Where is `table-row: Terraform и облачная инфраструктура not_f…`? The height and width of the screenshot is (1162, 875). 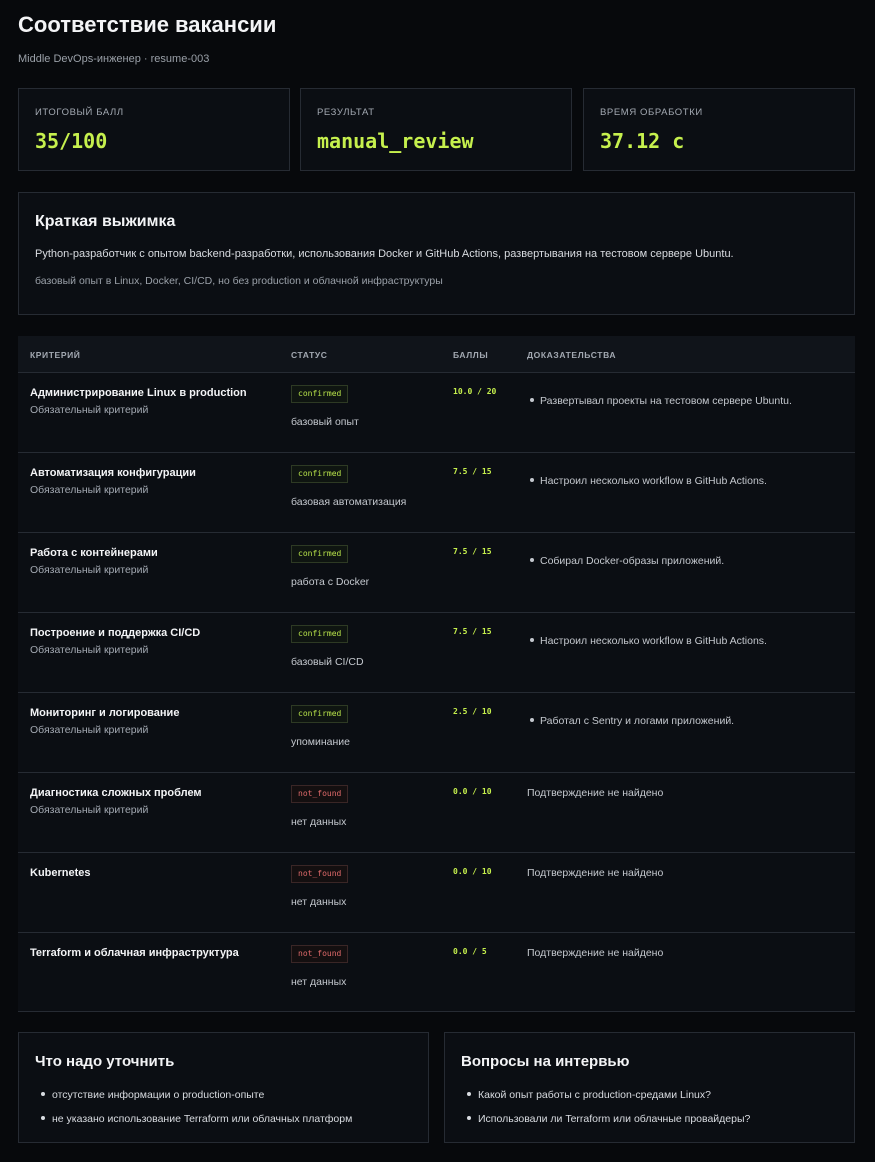
table-row: Terraform и облачная инфраструктура not_f… is located at coordinates (436, 972).